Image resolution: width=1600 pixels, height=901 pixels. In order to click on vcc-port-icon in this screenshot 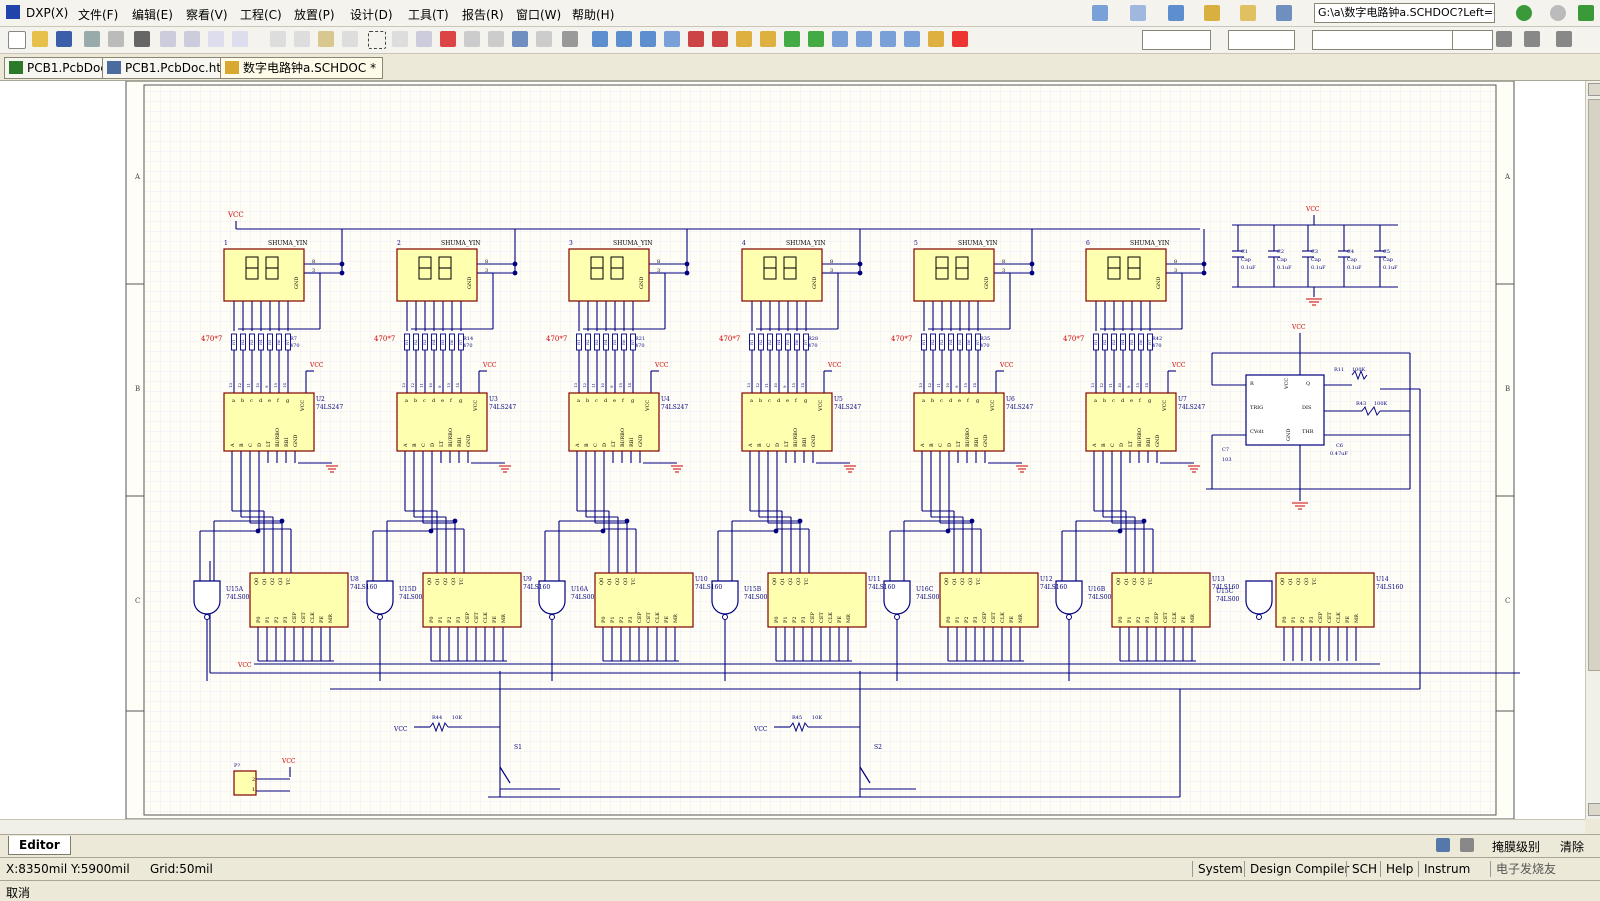, I will do `click(720, 39)`.